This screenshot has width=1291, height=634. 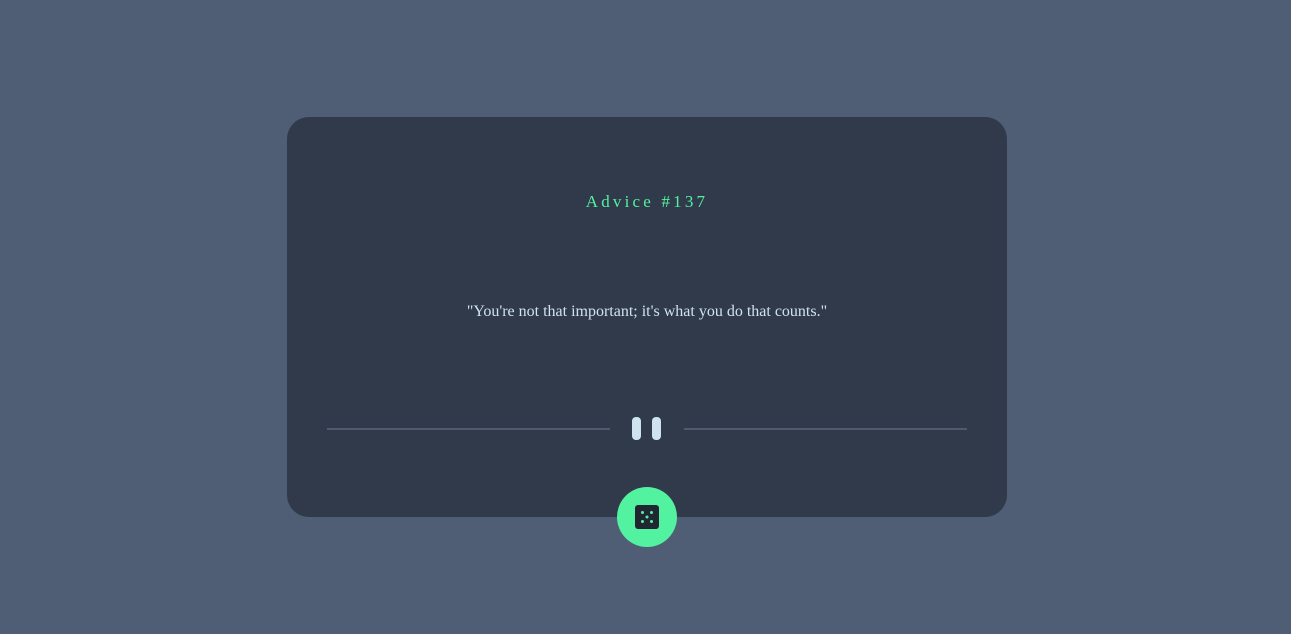 What do you see at coordinates (636, 428) in the screenshot?
I see `pause-bar-left` at bounding box center [636, 428].